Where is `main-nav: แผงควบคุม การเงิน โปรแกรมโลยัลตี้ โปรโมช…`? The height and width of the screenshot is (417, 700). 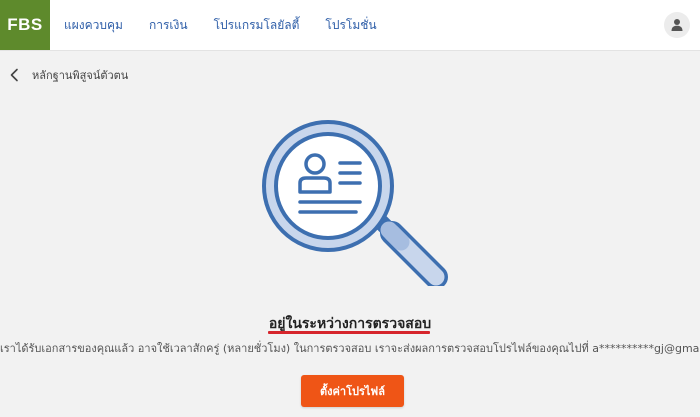
main-nav: แผงควบคุม การเงิน โปรแกรมโลยัลตี้ โปรโมช… is located at coordinates (233, 25).